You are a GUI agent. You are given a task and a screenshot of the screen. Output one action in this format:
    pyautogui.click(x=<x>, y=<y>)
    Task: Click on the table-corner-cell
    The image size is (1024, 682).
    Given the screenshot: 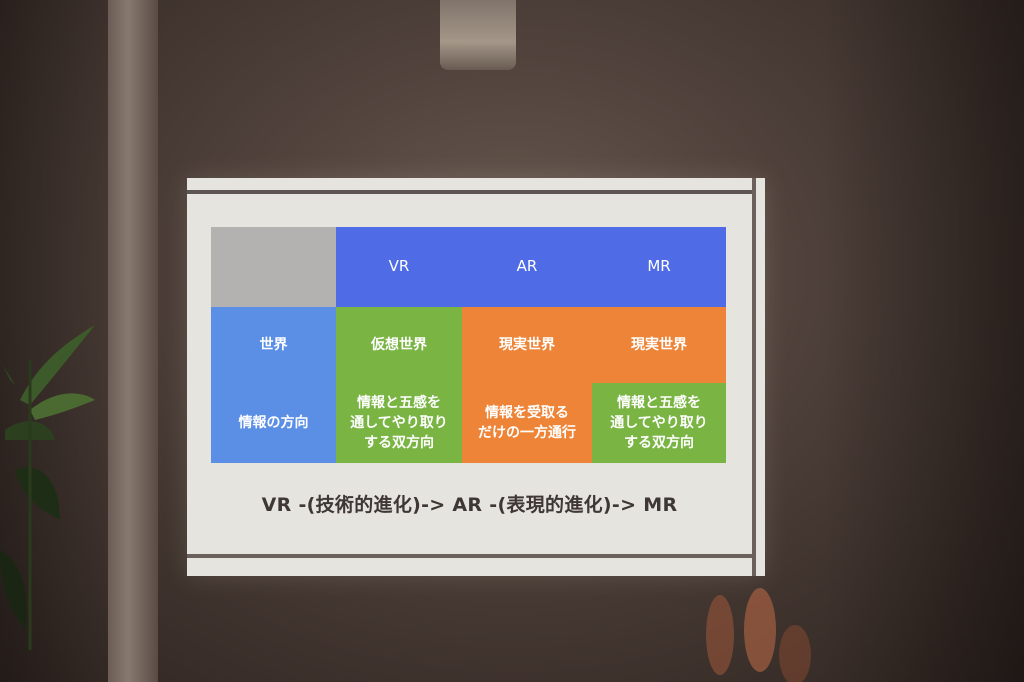 What is the action you would take?
    pyautogui.click(x=273, y=267)
    